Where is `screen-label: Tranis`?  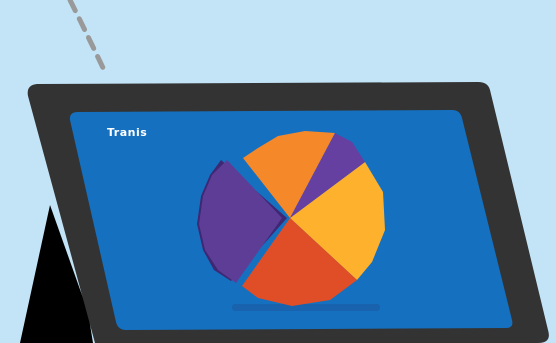
screen-label: Tranis is located at coordinates (127, 132).